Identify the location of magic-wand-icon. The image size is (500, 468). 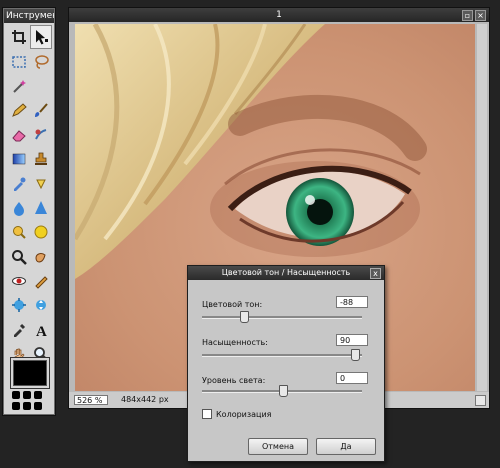
(19, 86).